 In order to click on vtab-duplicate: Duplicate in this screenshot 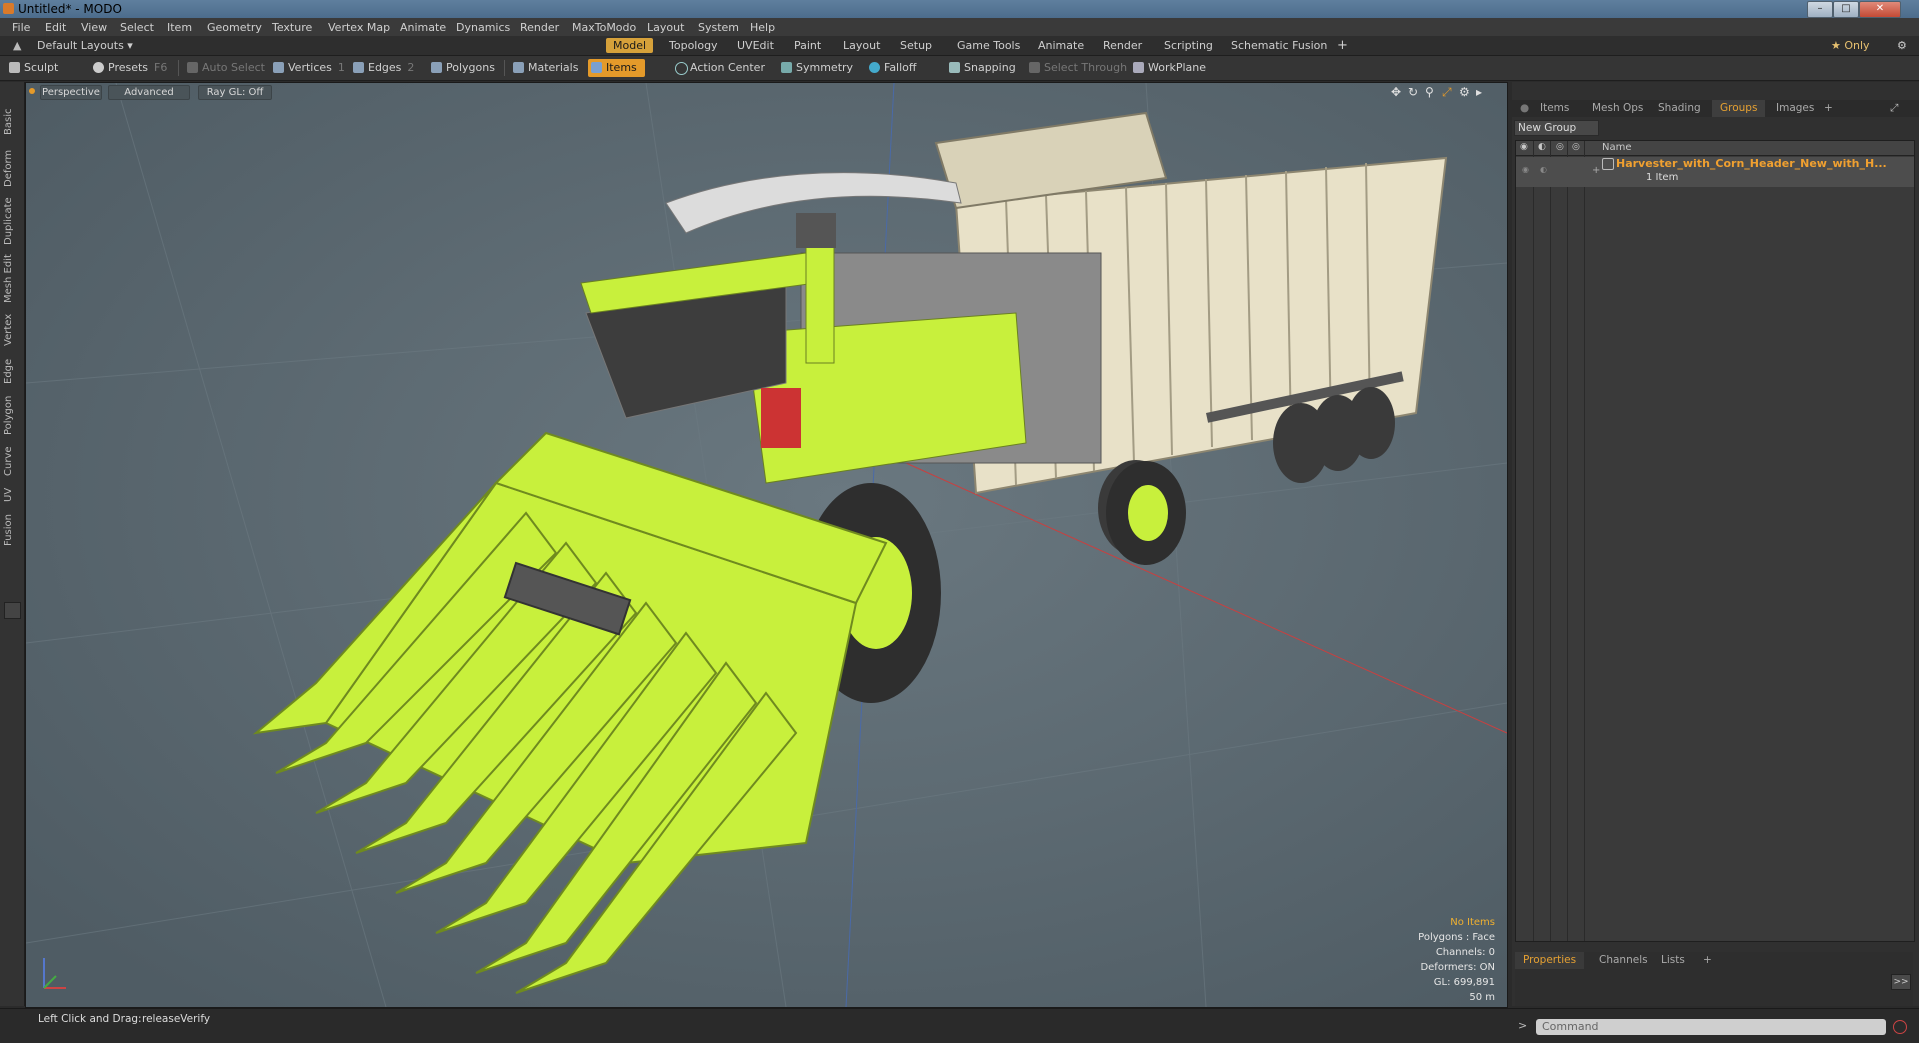, I will do `click(12, 221)`.